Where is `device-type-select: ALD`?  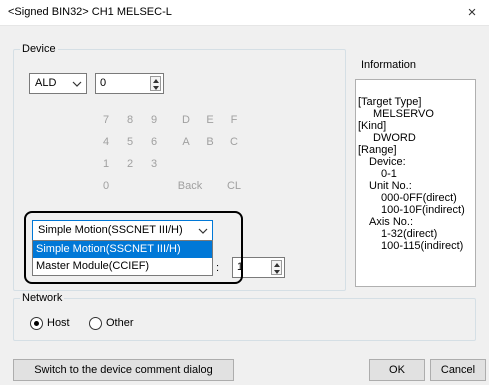 device-type-select: ALD is located at coordinates (58, 83).